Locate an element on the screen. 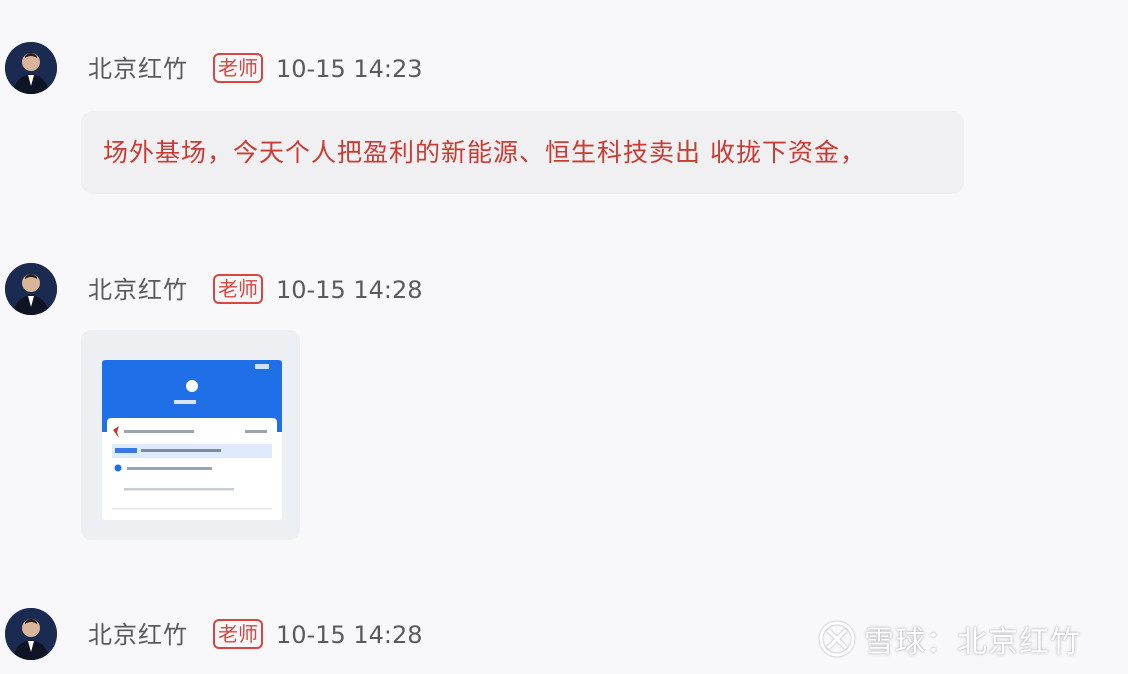  xueqiu-logo-icon is located at coordinates (837, 639).